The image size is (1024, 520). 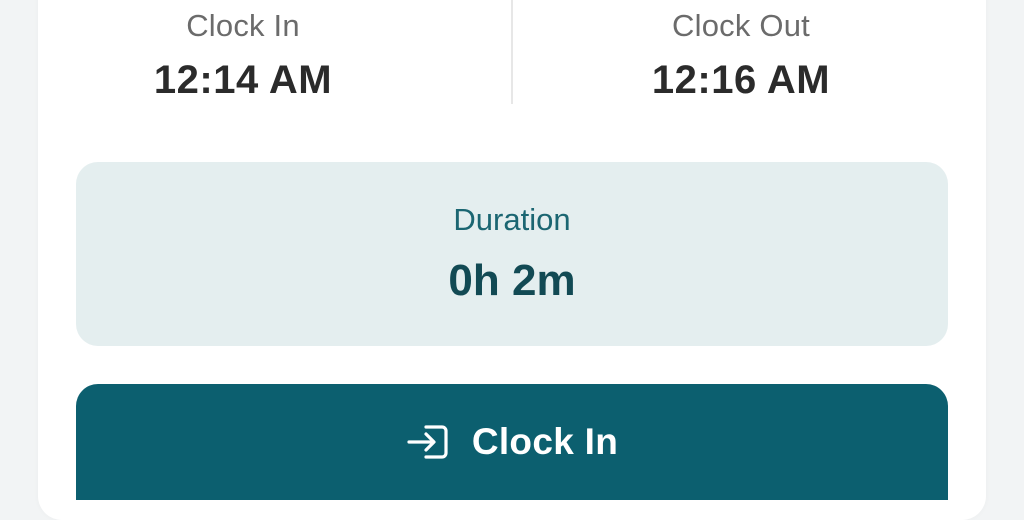 I want to click on duration-label: Duration, so click(x=512, y=219).